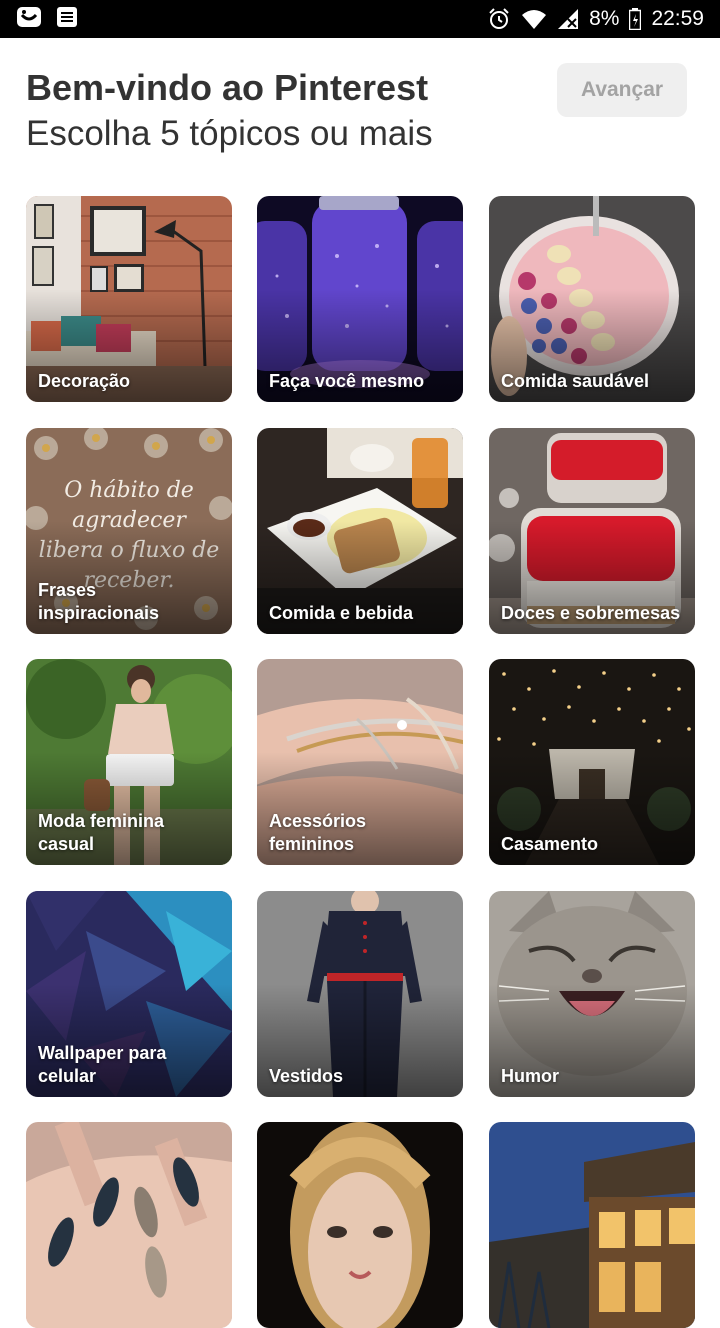  What do you see at coordinates (67, 19) in the screenshot?
I see `document-notification-icon` at bounding box center [67, 19].